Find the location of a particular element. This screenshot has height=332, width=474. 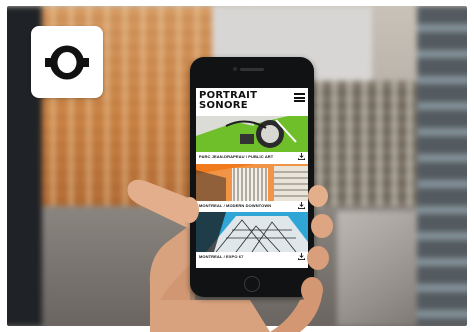

card-modern-downtown: MONTREAL / MODERN DOWNTOWN is located at coordinates (252, 187).